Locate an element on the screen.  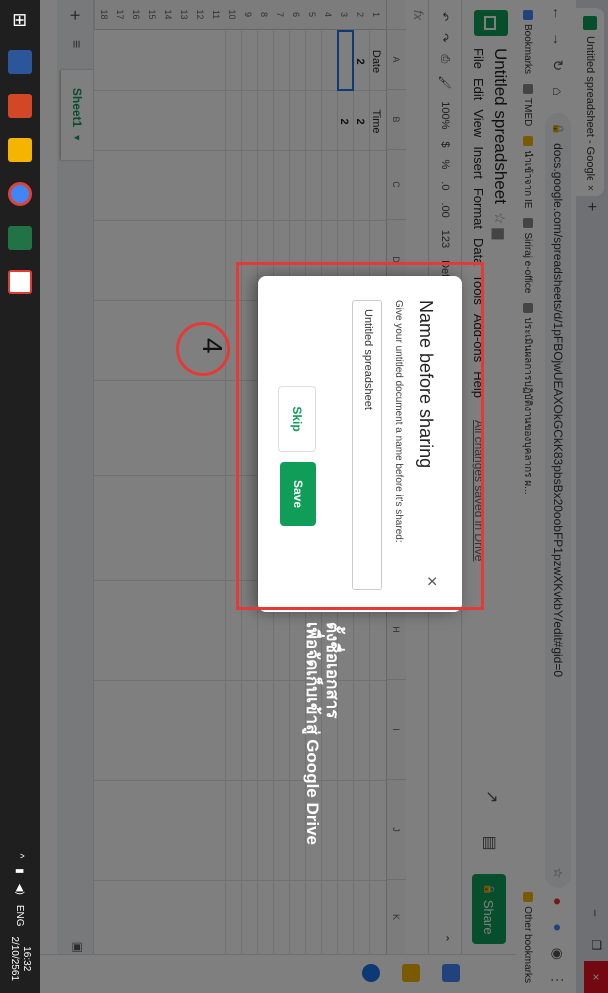
highlight-box is located at coordinates (360, 436).